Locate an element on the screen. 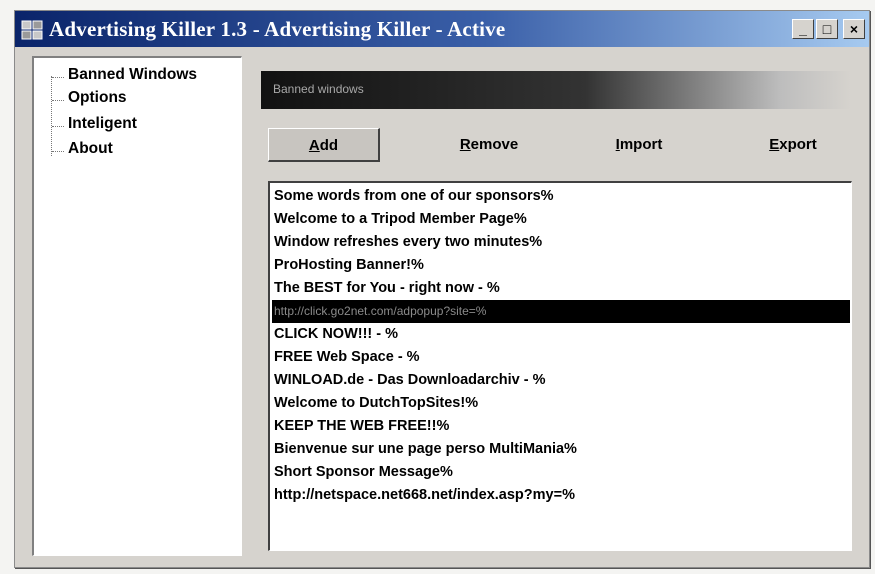 The height and width of the screenshot is (574, 875). export-button-label: xport is located at coordinates (798, 144).